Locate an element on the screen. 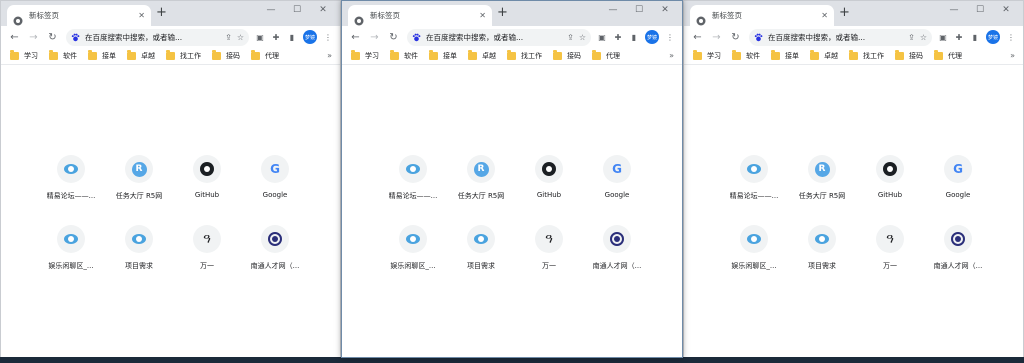 This screenshot has width=1024, height=363. bookmarks-bar: 学习 软件 接单 卓越 找工作 接码 代理 » is located at coordinates (512, 56).